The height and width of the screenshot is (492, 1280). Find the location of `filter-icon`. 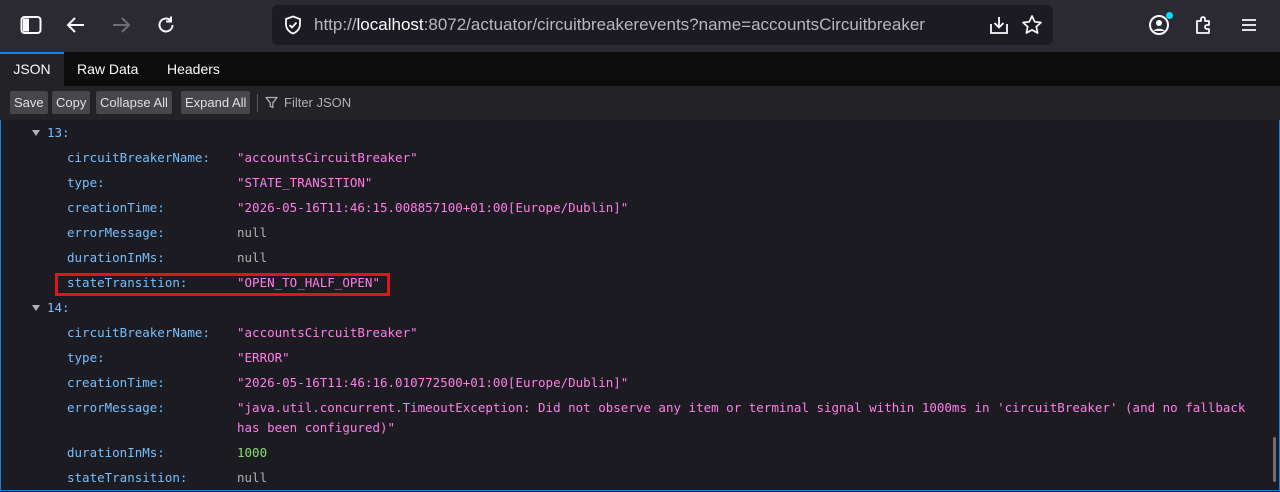

filter-icon is located at coordinates (271, 105).